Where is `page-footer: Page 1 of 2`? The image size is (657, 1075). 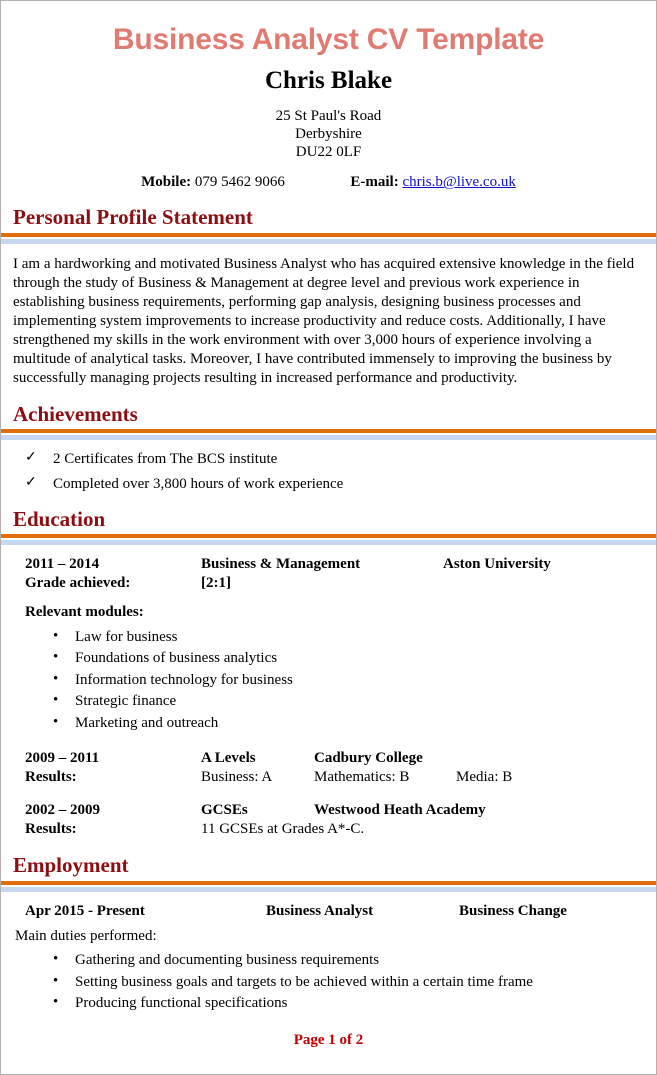
page-footer: Page 1 of 2 is located at coordinates (328, 1039).